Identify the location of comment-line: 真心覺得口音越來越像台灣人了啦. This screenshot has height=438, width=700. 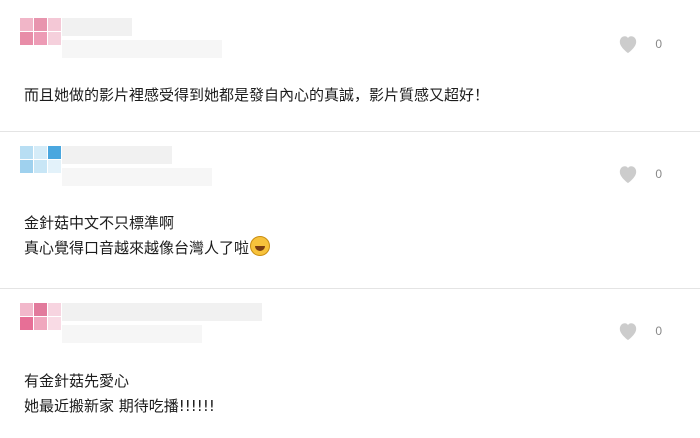
(137, 248).